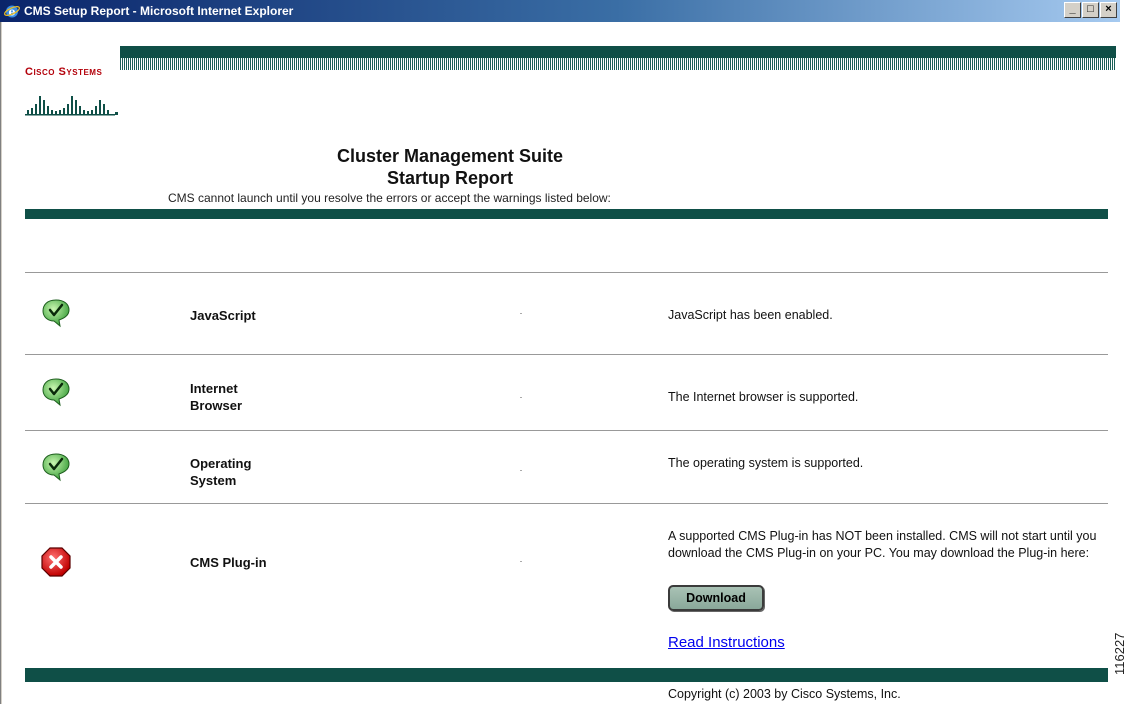  I want to click on ie-logo-icon: e, so click(12, 11).